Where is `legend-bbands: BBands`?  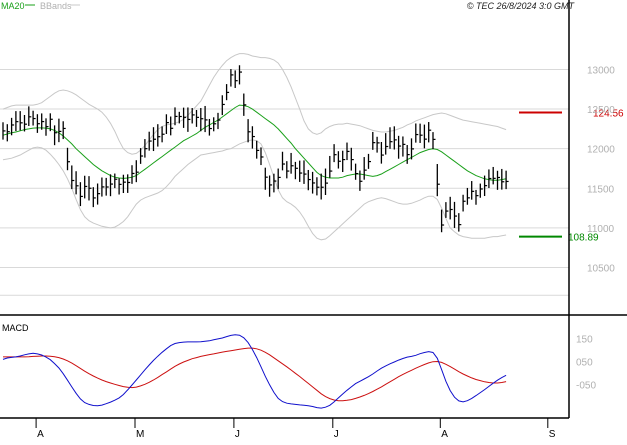
legend-bbands: BBands is located at coordinates (56, 6).